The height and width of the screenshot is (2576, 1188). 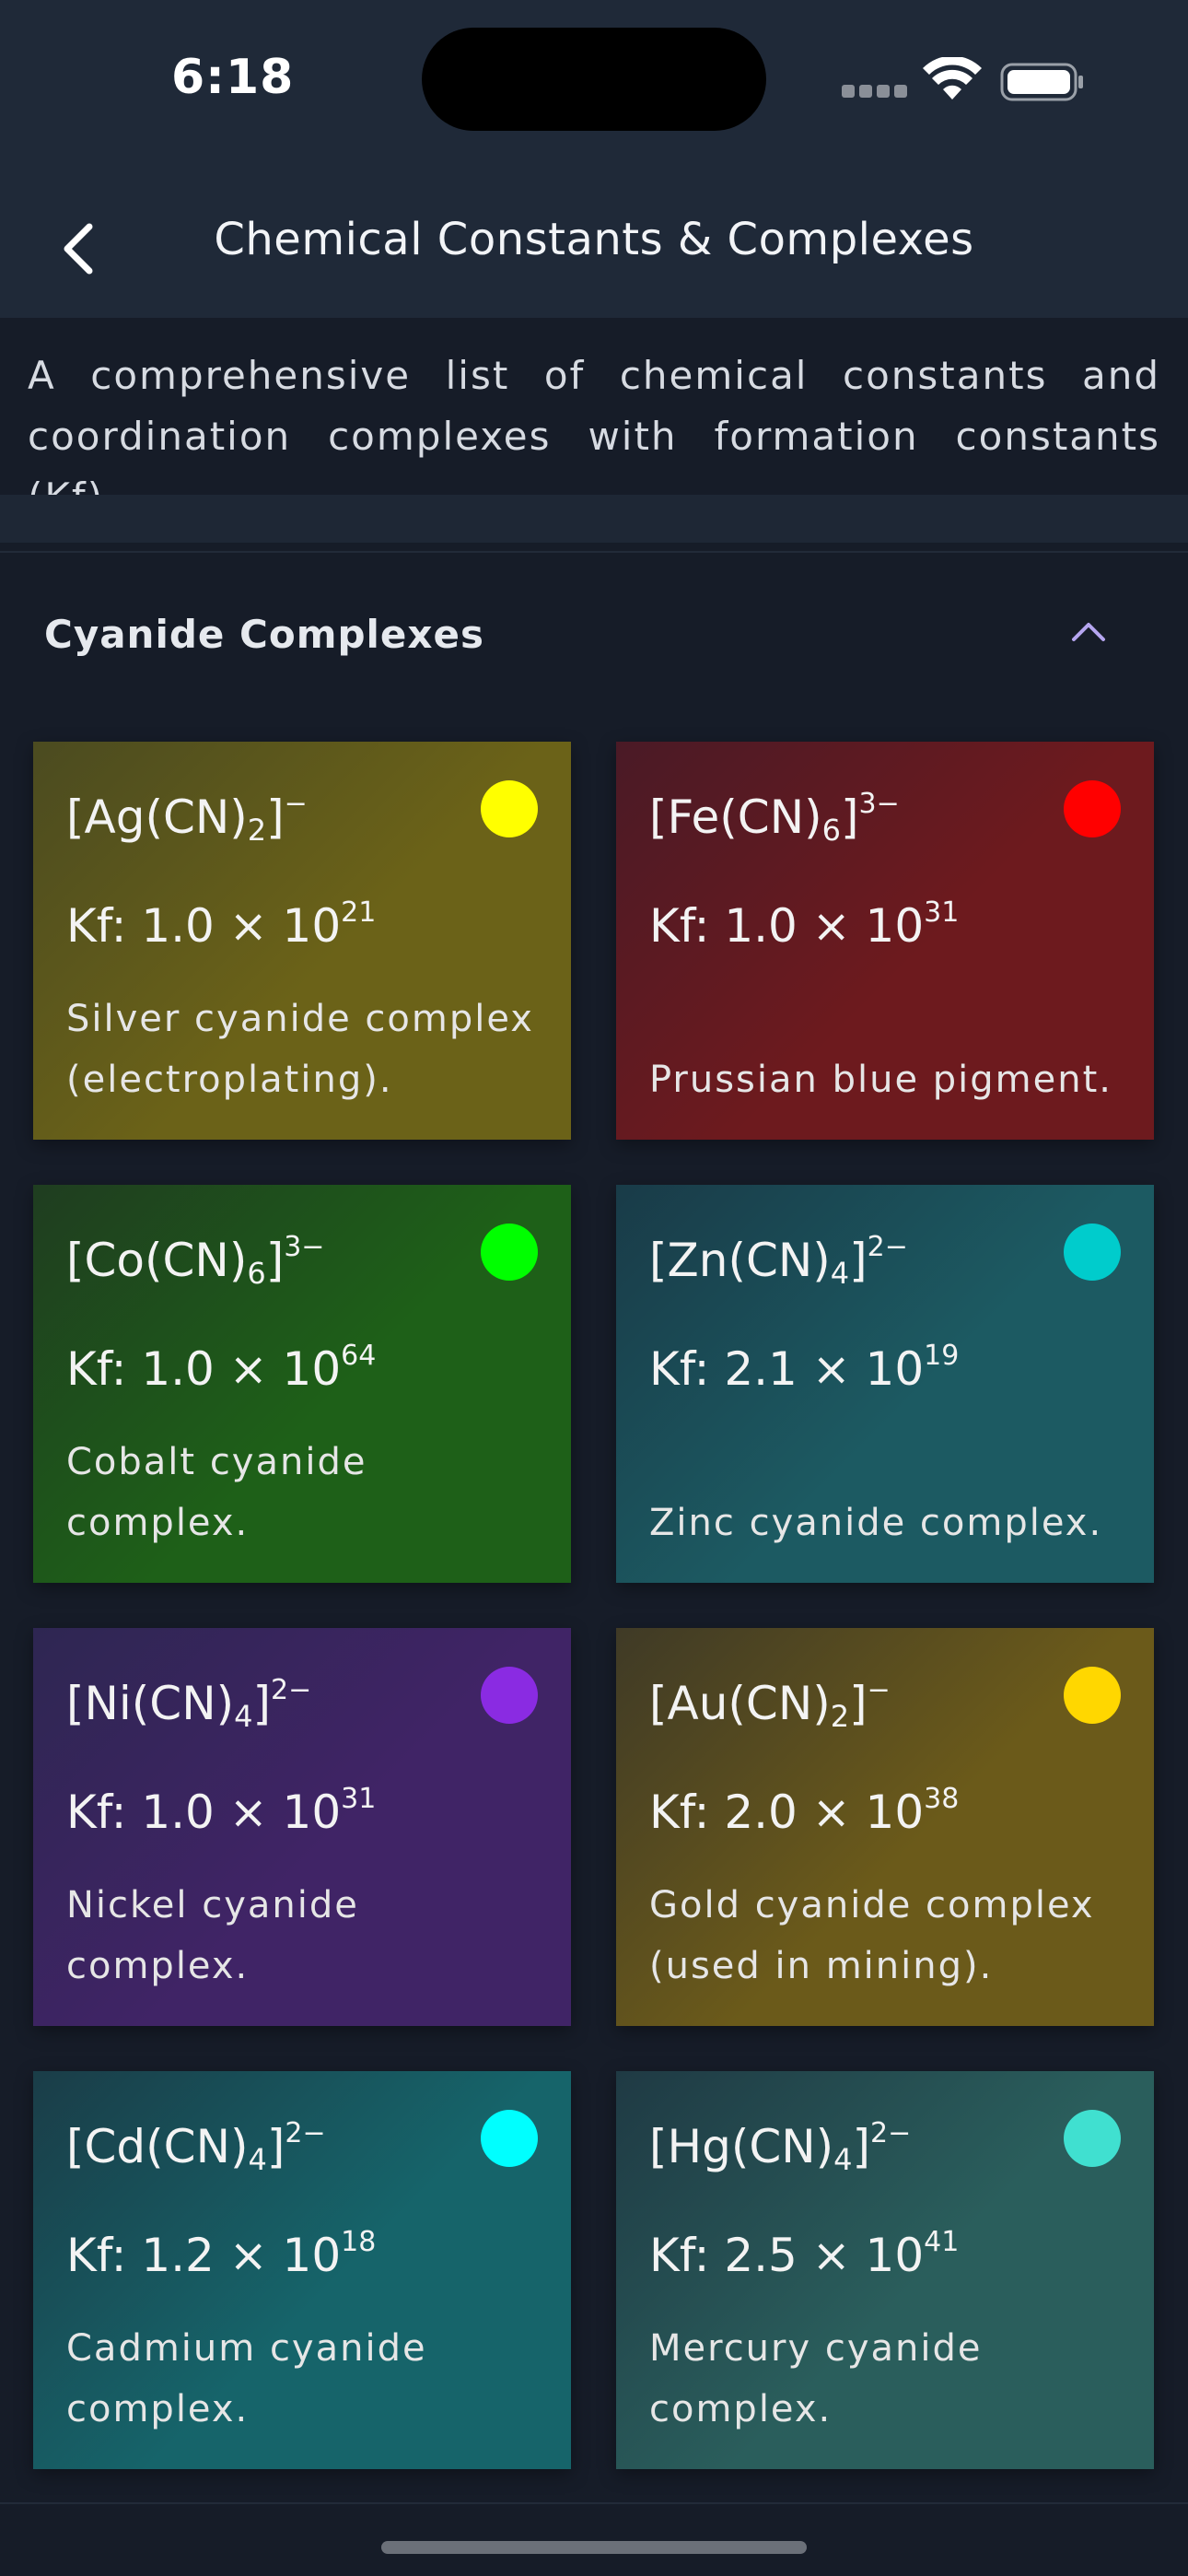 What do you see at coordinates (221, 924) in the screenshot?
I see `formation-constant: Kf: 1.0 × 1021` at bounding box center [221, 924].